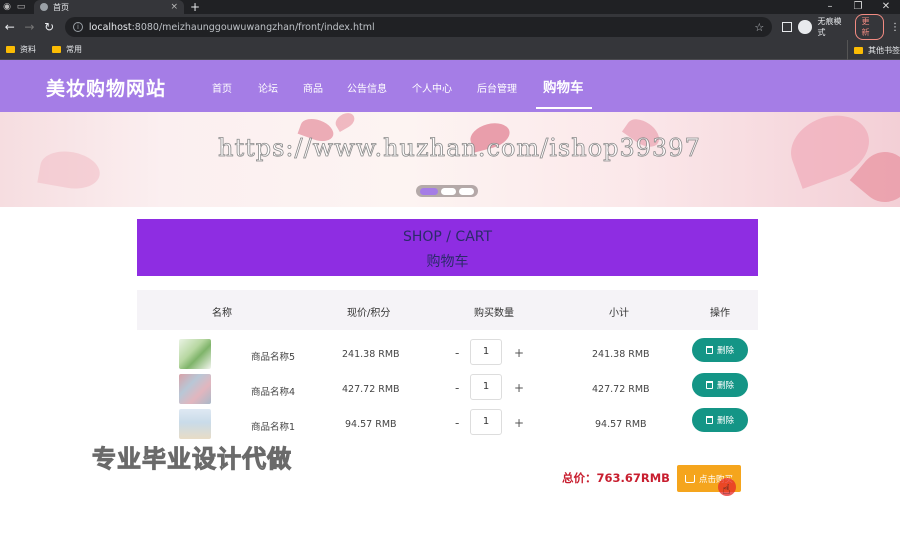 This screenshot has height=536, width=900. I want to click on browser-tab-bar: ◉ ▭ 首页 × + – ❐ ✕, so click(450, 7).